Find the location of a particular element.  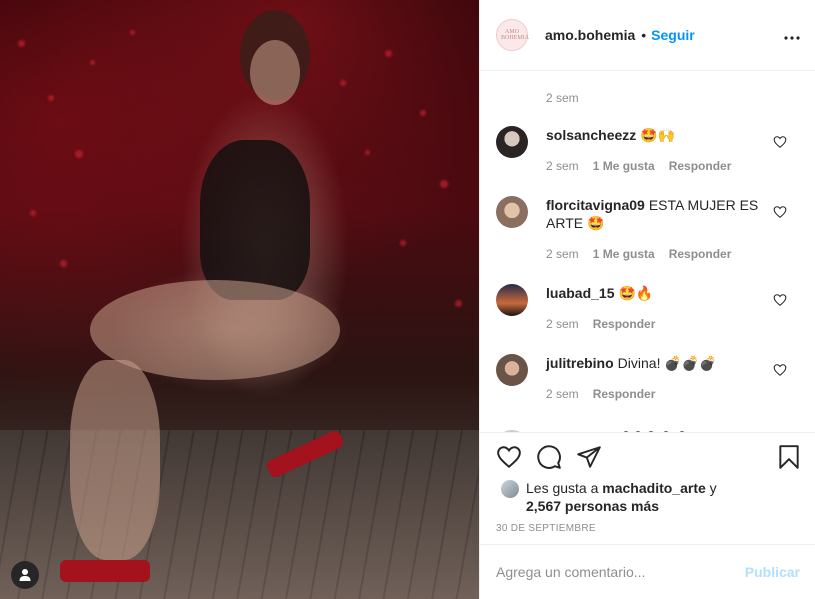

tagged-users-button is located at coordinates (25, 575).